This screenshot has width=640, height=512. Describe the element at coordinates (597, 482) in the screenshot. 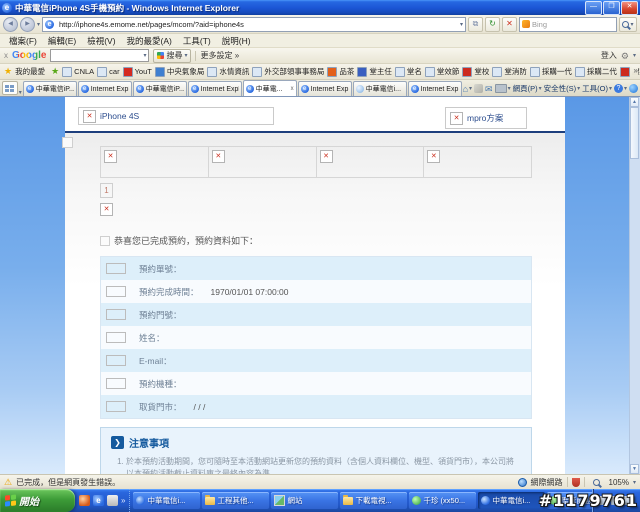

I see `zoom-button` at that location.